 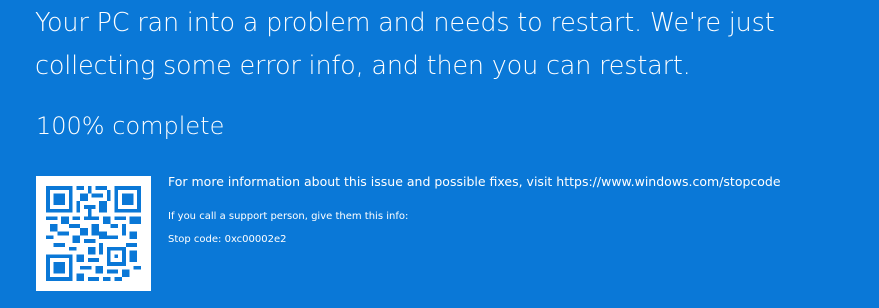 What do you see at coordinates (130, 126) in the screenshot?
I see `progress-text: 100% complete` at bounding box center [130, 126].